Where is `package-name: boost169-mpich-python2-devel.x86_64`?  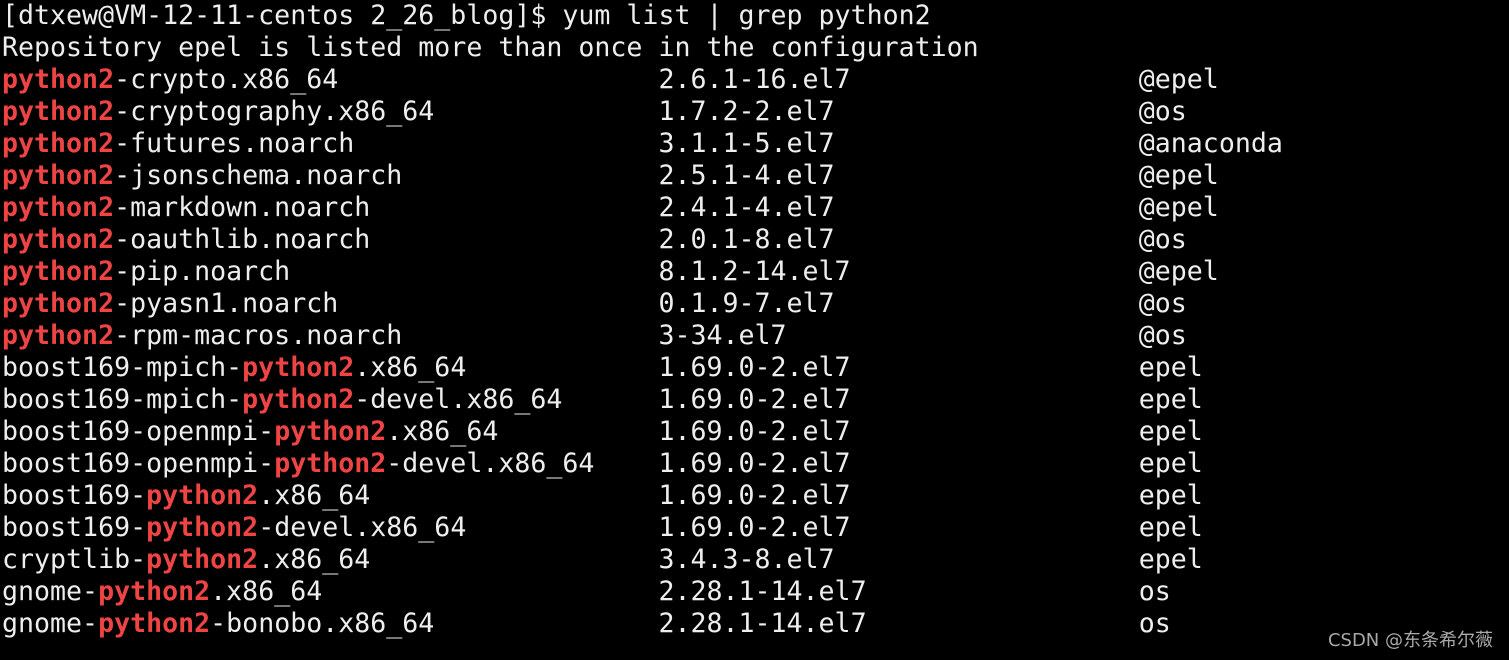
package-name: boost169-mpich-python2-devel.x86_64 is located at coordinates (282, 400).